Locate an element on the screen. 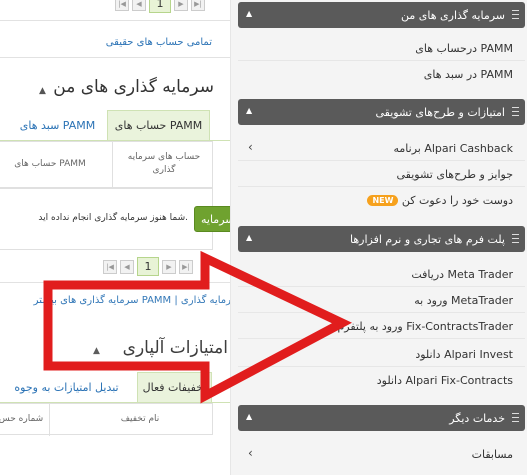  pagination-top: |◀ ◀ 1 ▶ ▶| is located at coordinates (160, 6).